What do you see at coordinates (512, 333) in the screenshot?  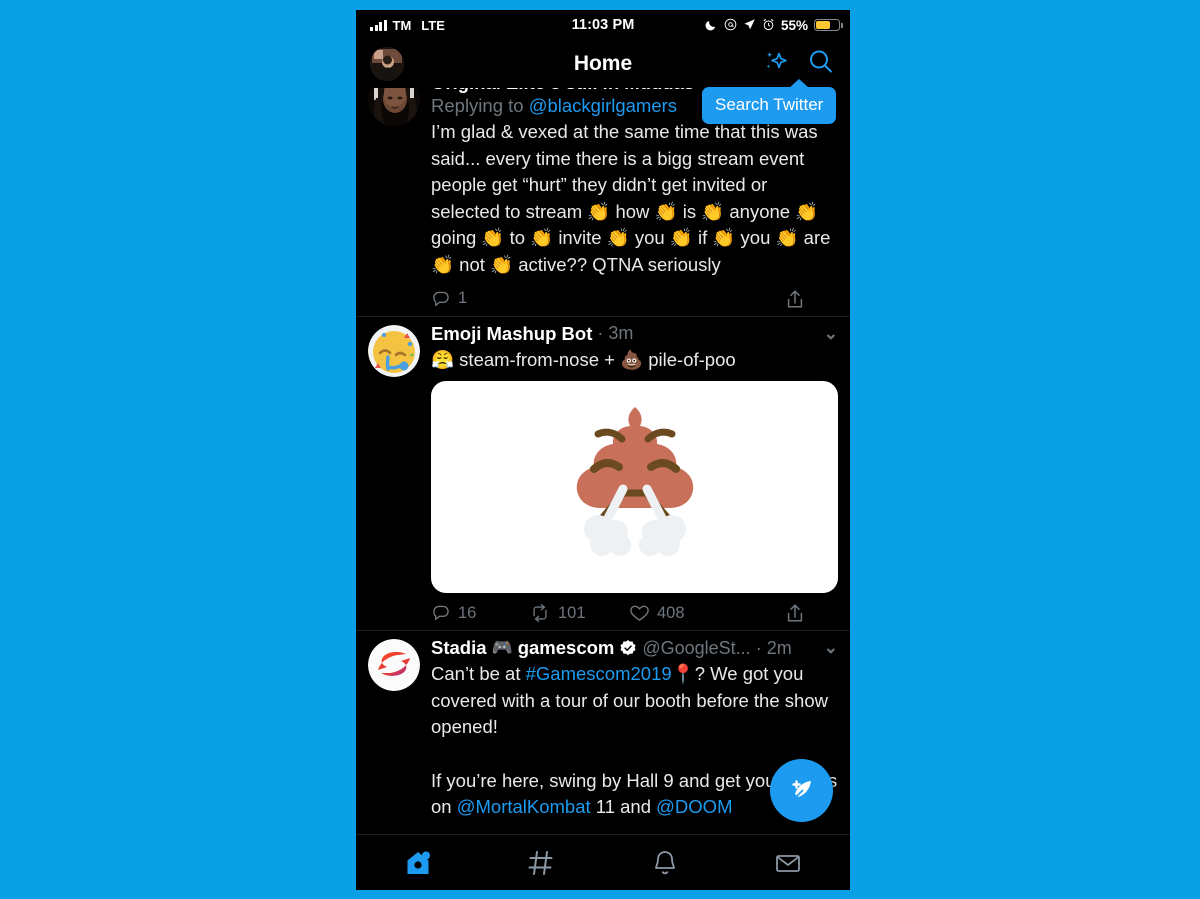 I see `display-name-label: Emoji Mashup Bot` at bounding box center [512, 333].